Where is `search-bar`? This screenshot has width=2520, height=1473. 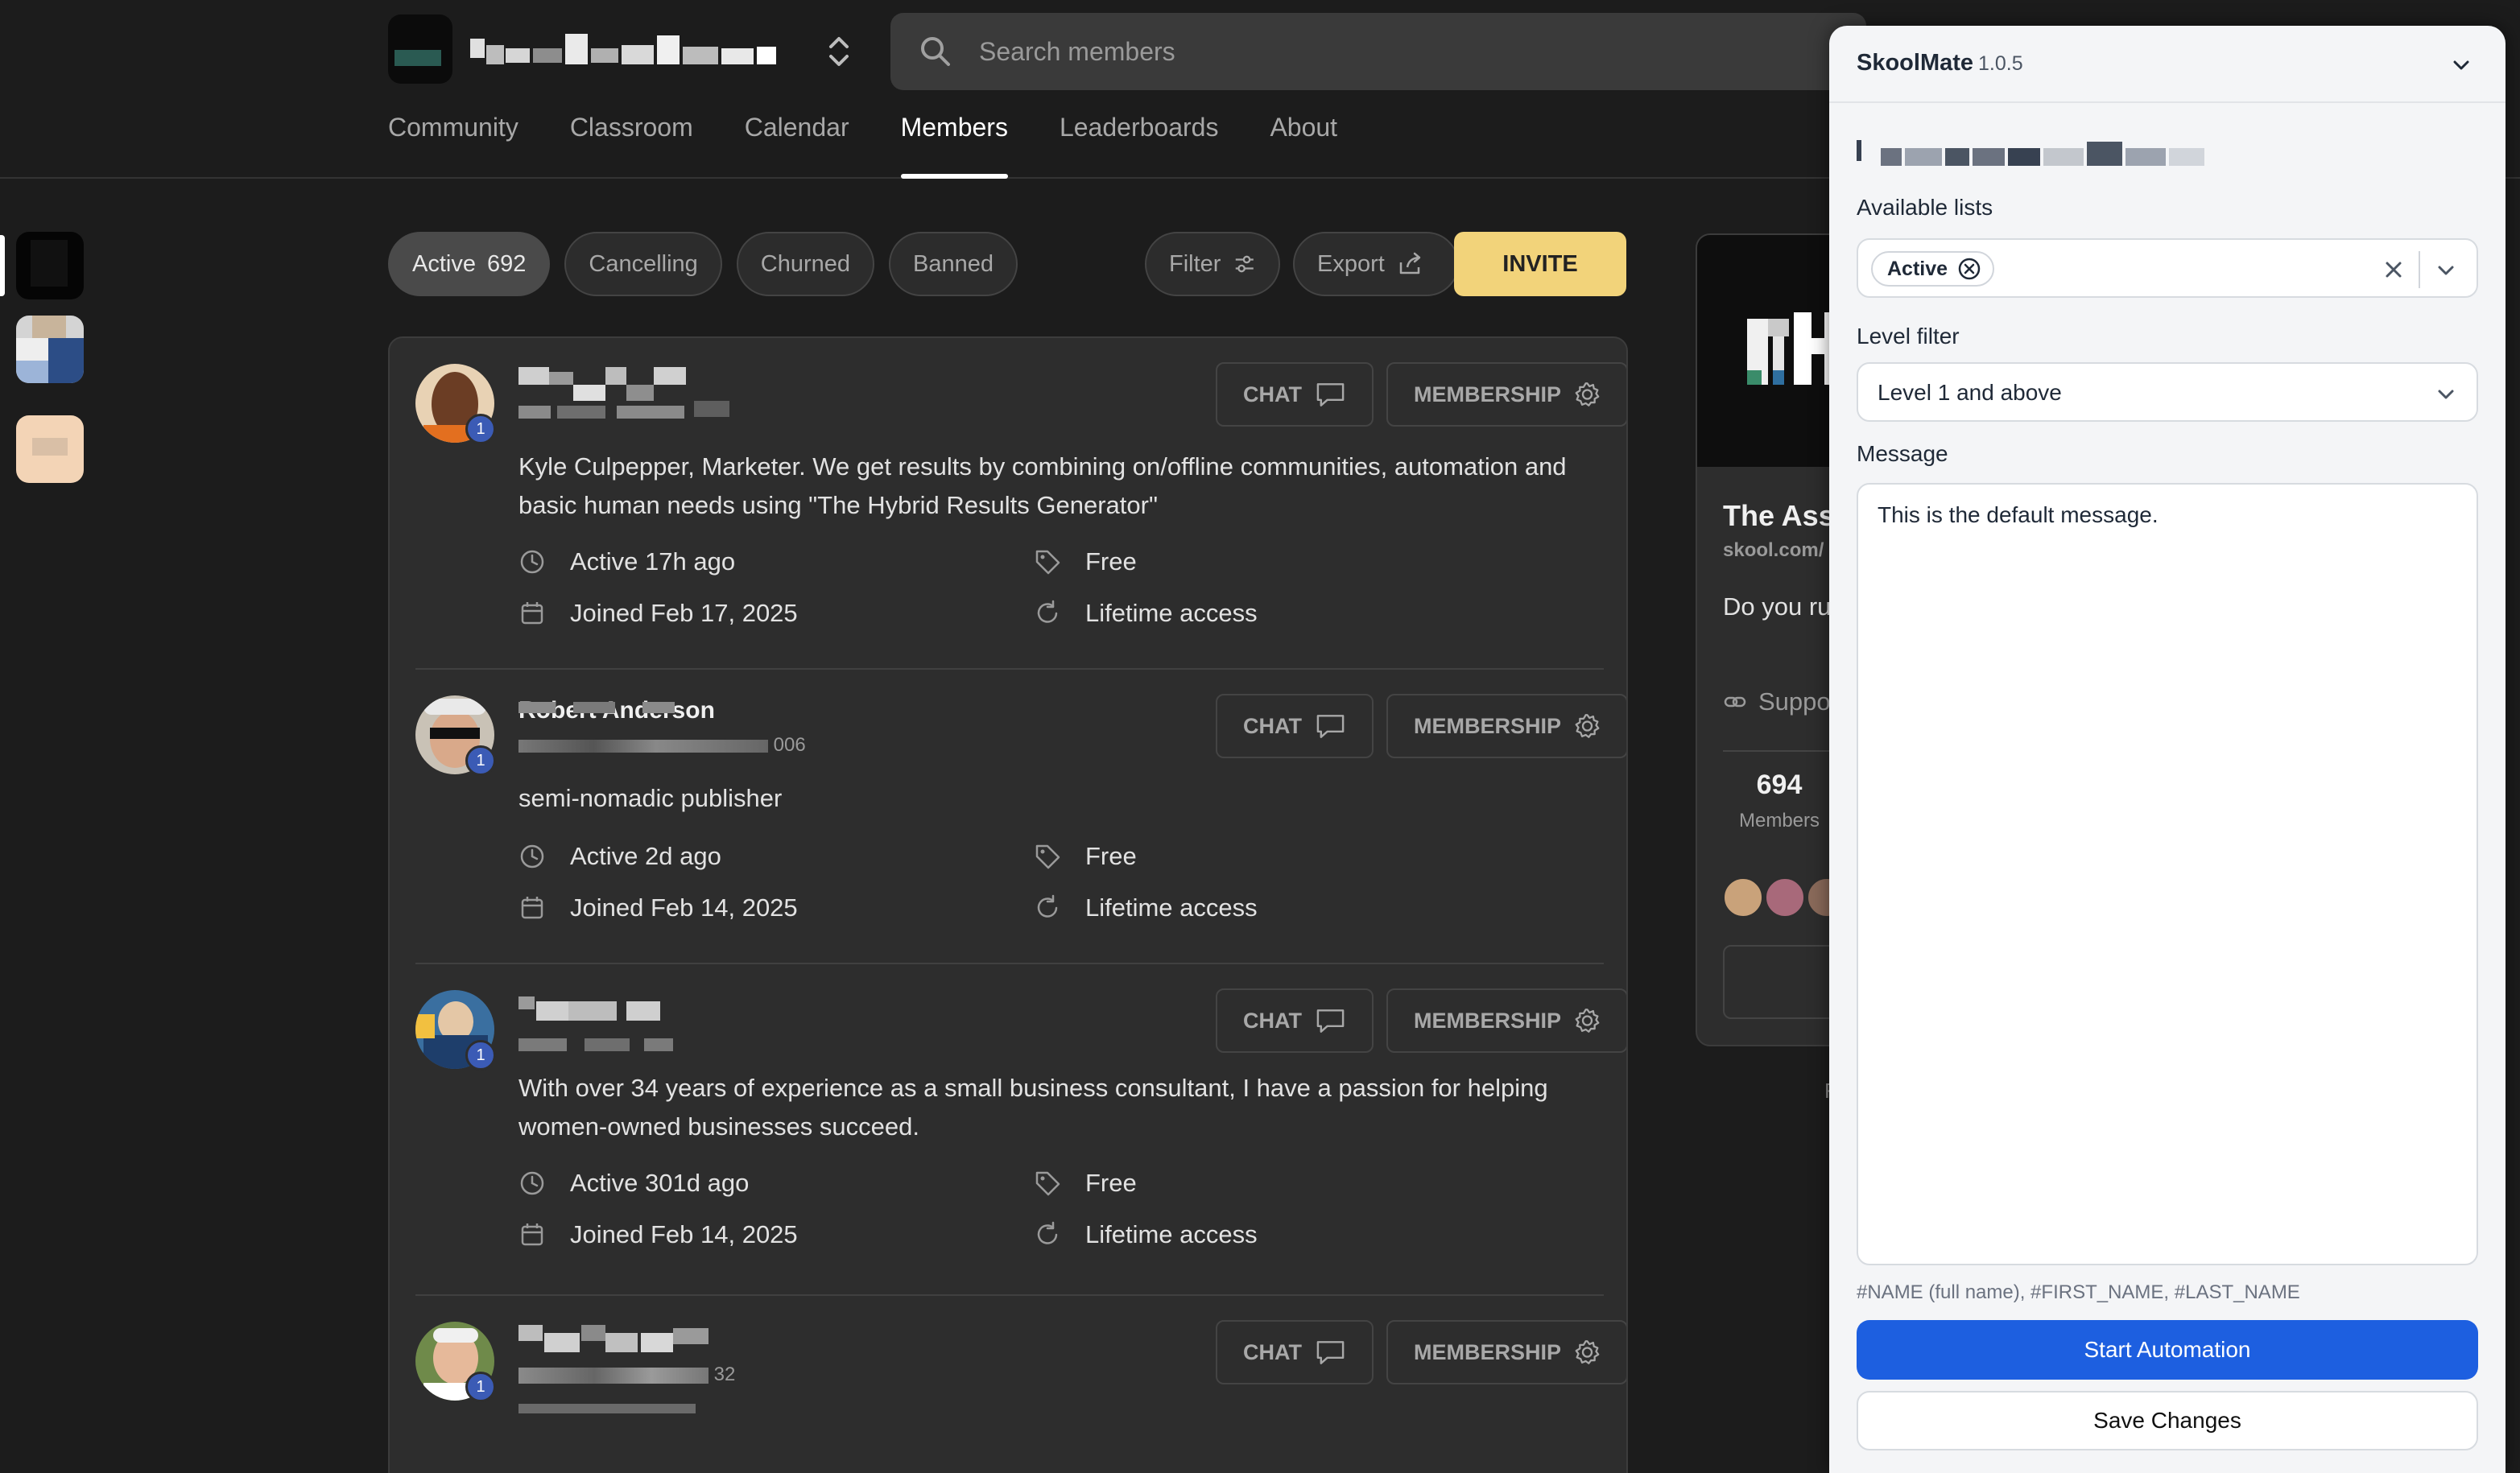 search-bar is located at coordinates (1378, 51).